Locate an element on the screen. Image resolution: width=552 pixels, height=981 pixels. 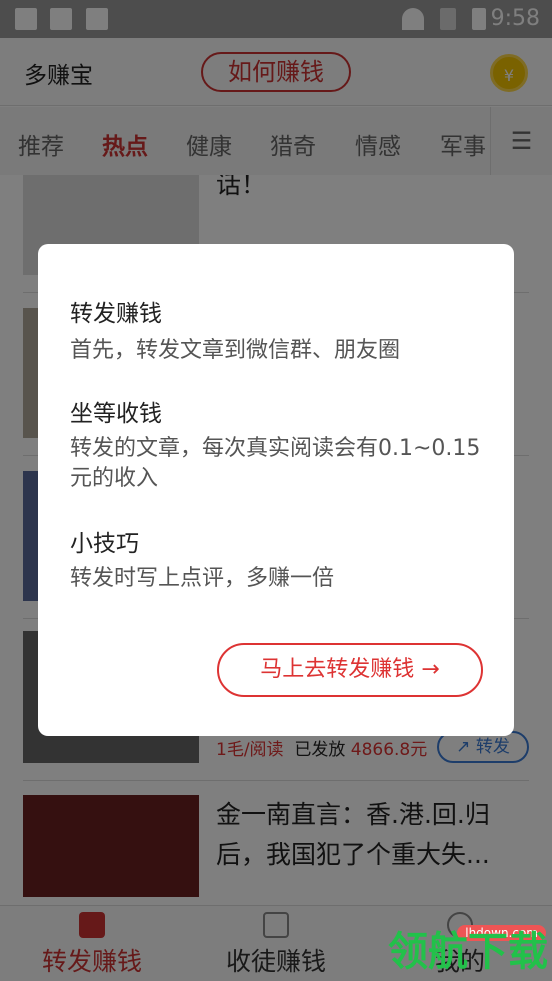
watermark: 领航下载 is located at coordinates (468, 952).